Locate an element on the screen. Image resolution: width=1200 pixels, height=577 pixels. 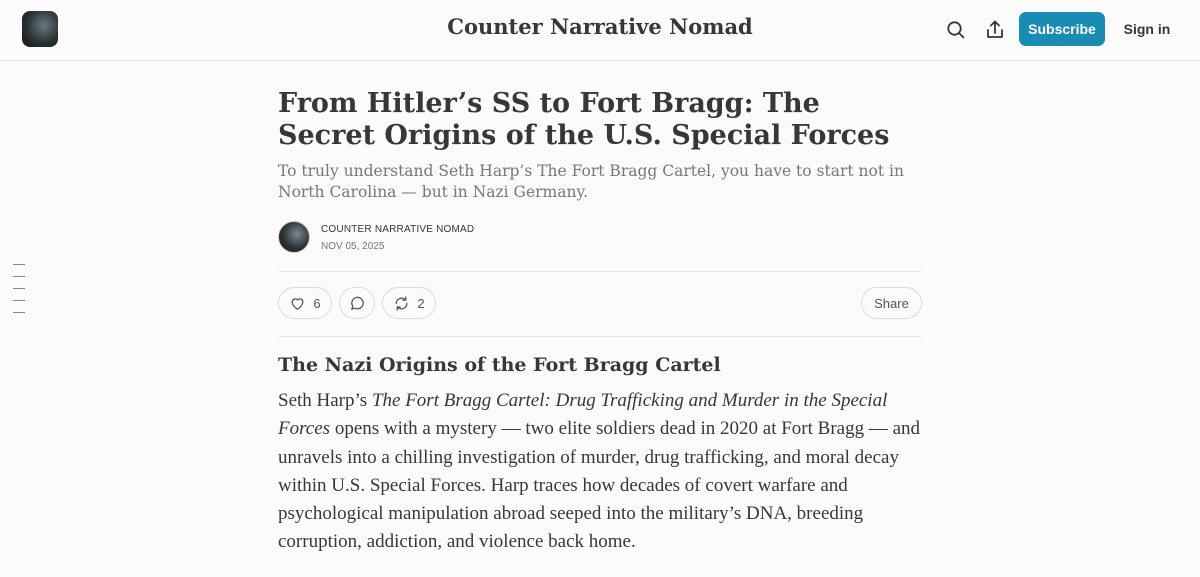
publication-logo is located at coordinates (40, 29).